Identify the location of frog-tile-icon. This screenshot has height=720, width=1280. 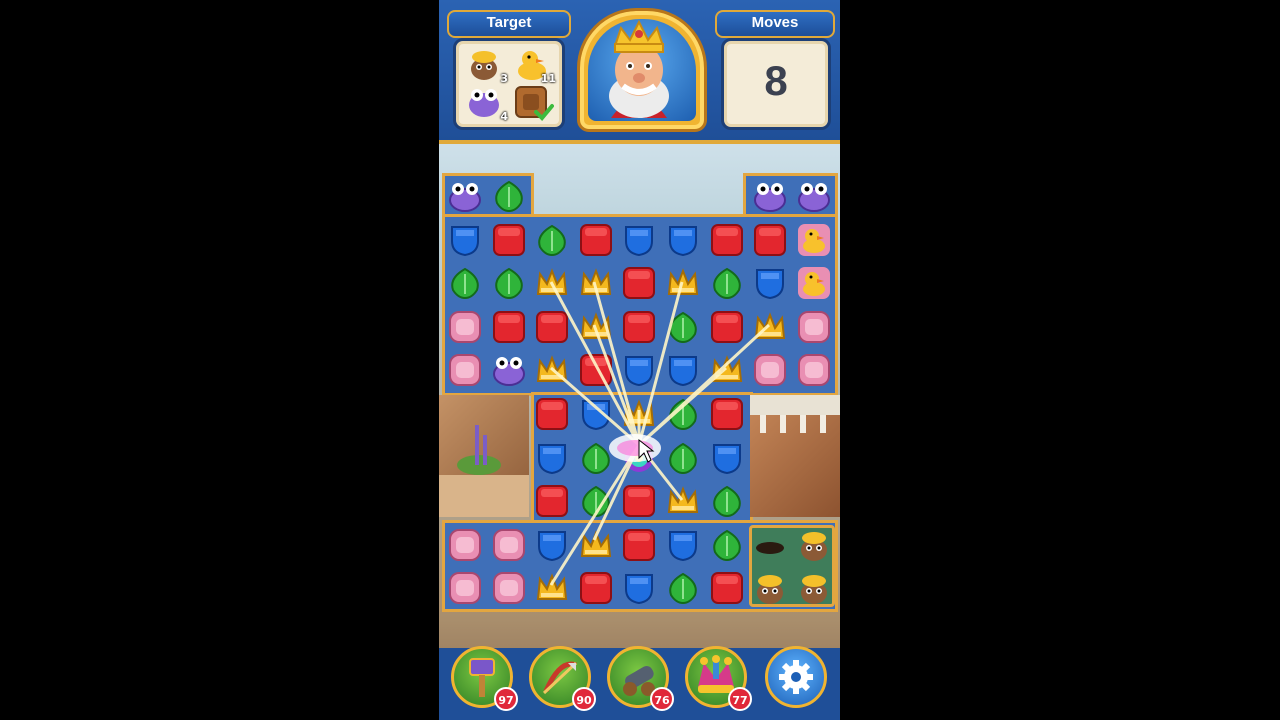
(770, 196).